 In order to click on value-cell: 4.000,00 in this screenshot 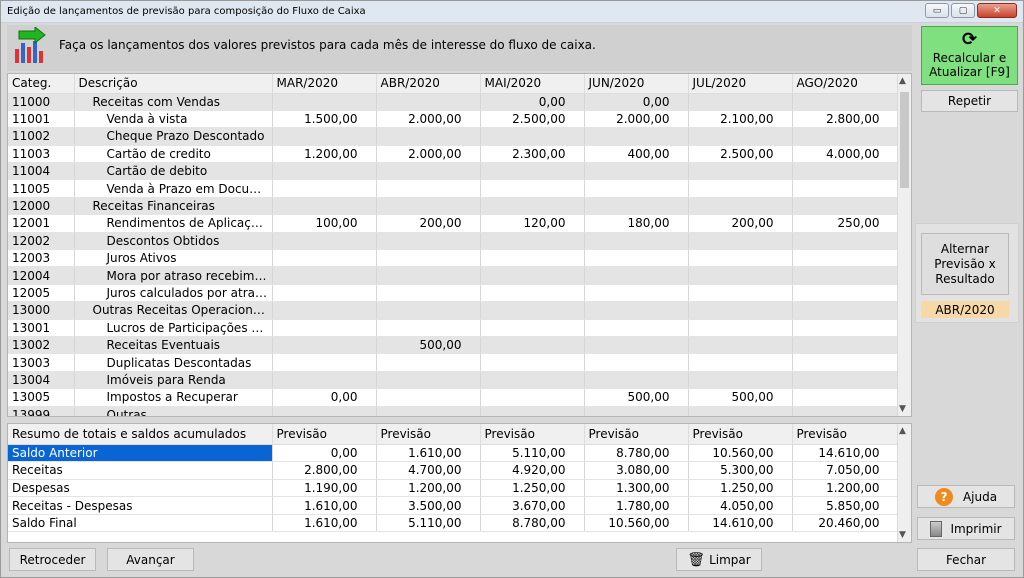, I will do `click(845, 154)`.